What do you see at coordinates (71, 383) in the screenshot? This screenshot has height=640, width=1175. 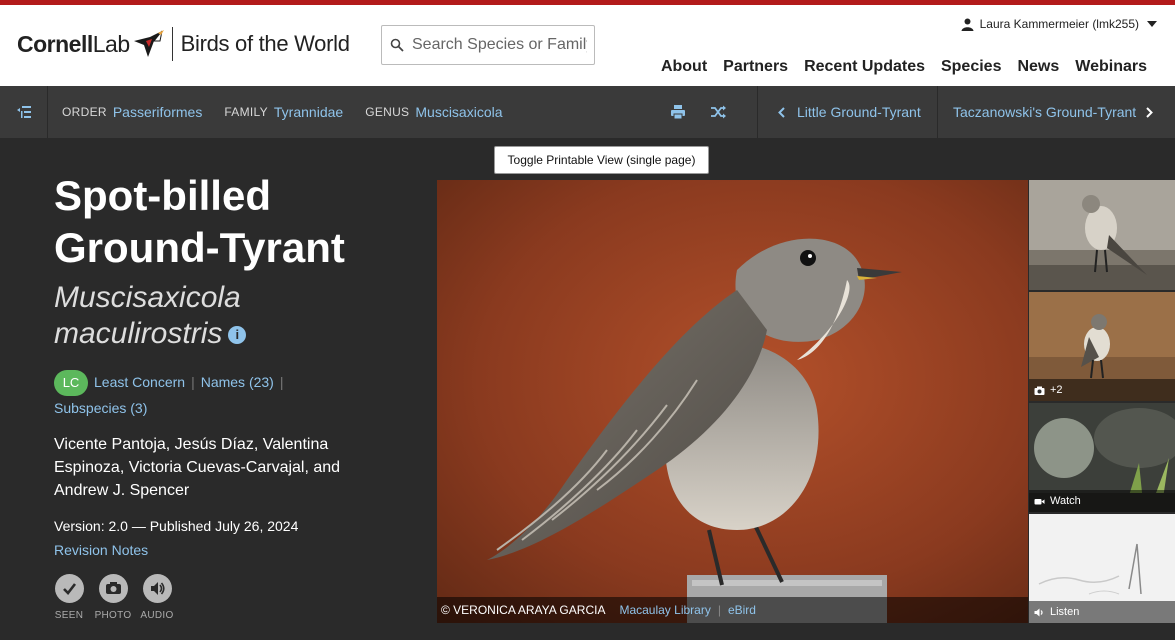 I see `conservation-status-badge: LC` at bounding box center [71, 383].